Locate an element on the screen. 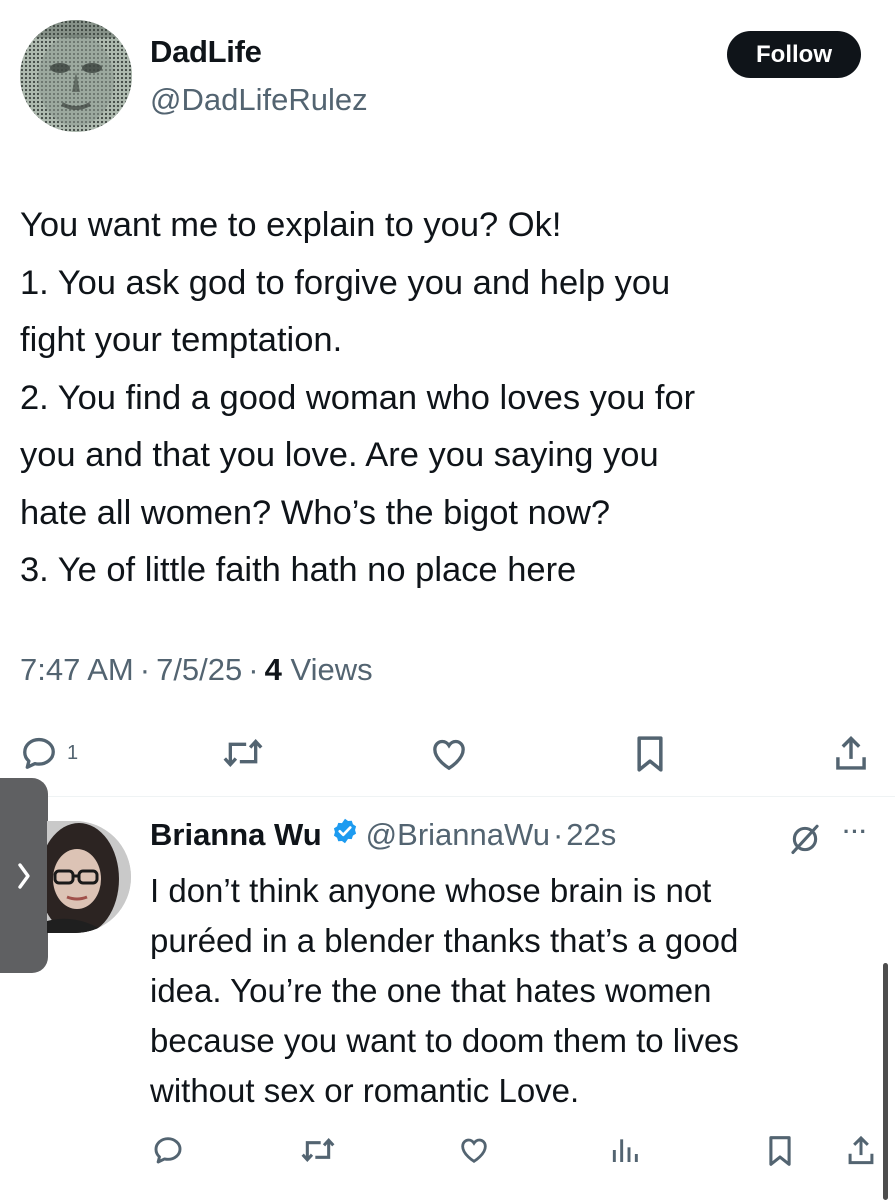 This screenshot has width=895, height=1200. reply-text-line: puréed in a blender thanks that’s a good is located at coordinates (444, 940).